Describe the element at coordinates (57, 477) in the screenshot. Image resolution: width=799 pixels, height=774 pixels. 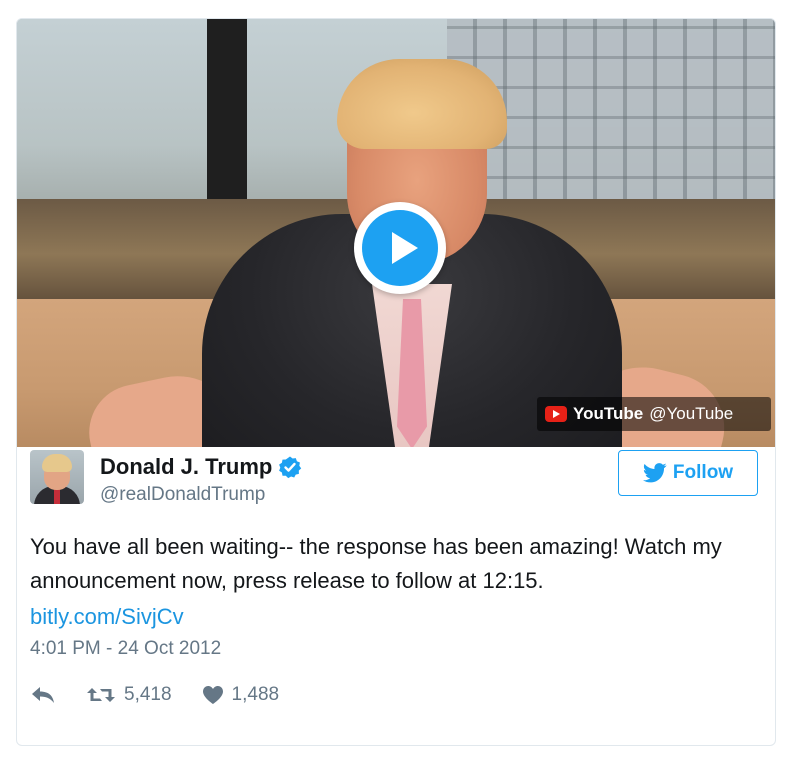
I see `avatar` at that location.